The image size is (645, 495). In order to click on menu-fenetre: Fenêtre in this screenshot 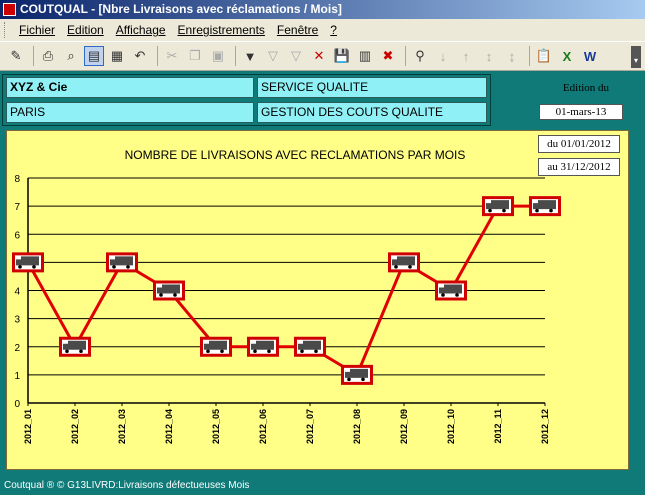, I will do `click(297, 30)`.